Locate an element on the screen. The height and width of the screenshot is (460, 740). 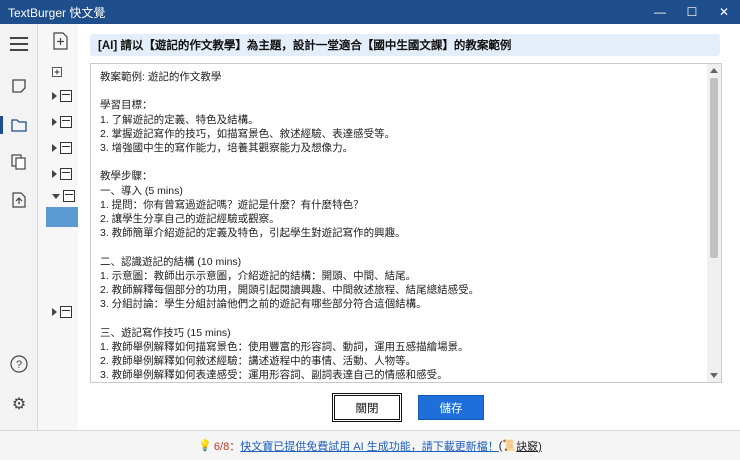
selected-indicator is located at coordinates (1, 125).